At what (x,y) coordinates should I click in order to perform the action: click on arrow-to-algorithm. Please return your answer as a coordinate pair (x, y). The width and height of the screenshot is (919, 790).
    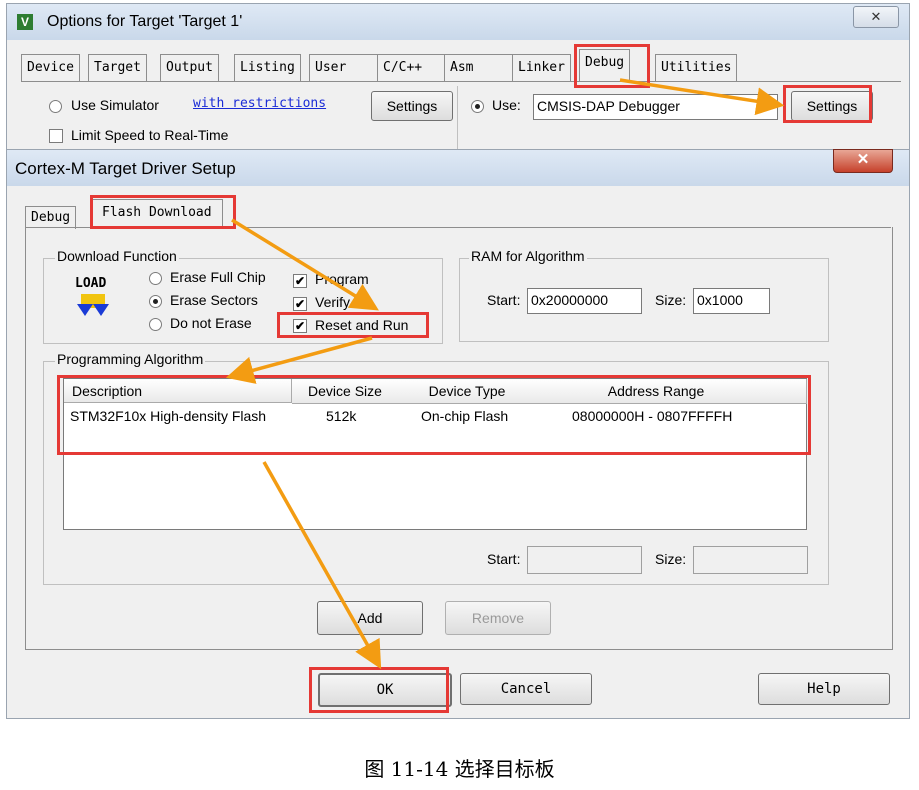
    Looking at the image, I should click on (299, 360).